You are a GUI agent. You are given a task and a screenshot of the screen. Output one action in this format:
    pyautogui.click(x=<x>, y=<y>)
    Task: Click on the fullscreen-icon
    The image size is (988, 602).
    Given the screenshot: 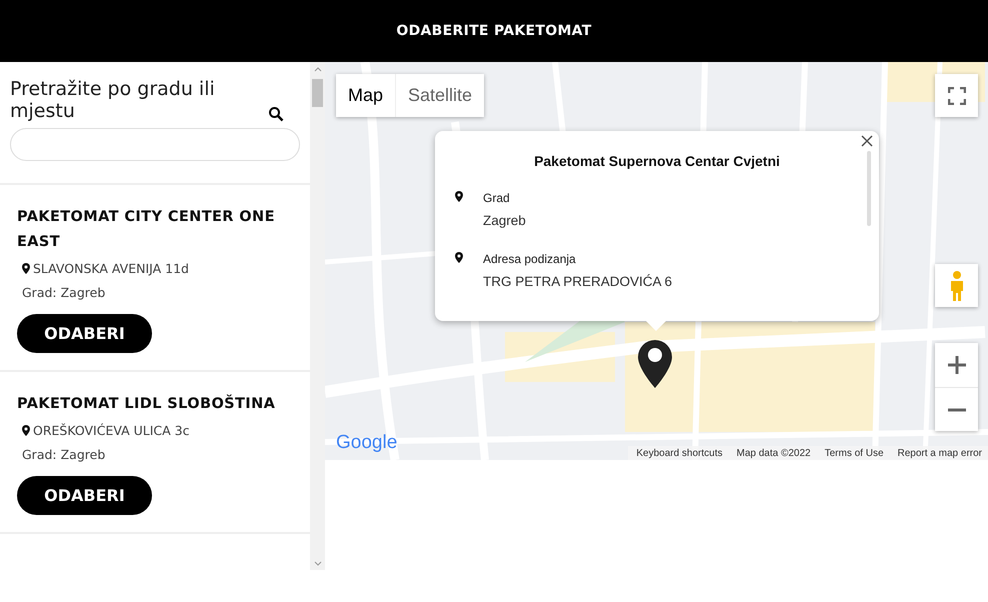 What is the action you would take?
    pyautogui.click(x=957, y=95)
    